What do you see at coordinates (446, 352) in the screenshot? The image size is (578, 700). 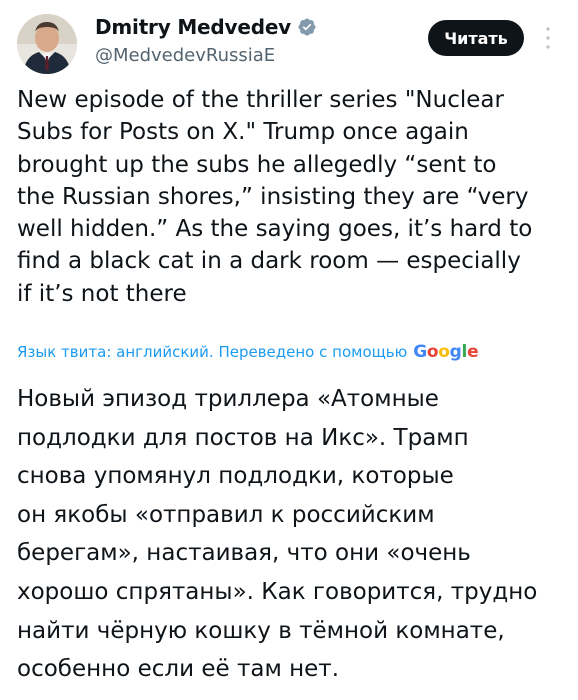 I see `google-logo: Google` at bounding box center [446, 352].